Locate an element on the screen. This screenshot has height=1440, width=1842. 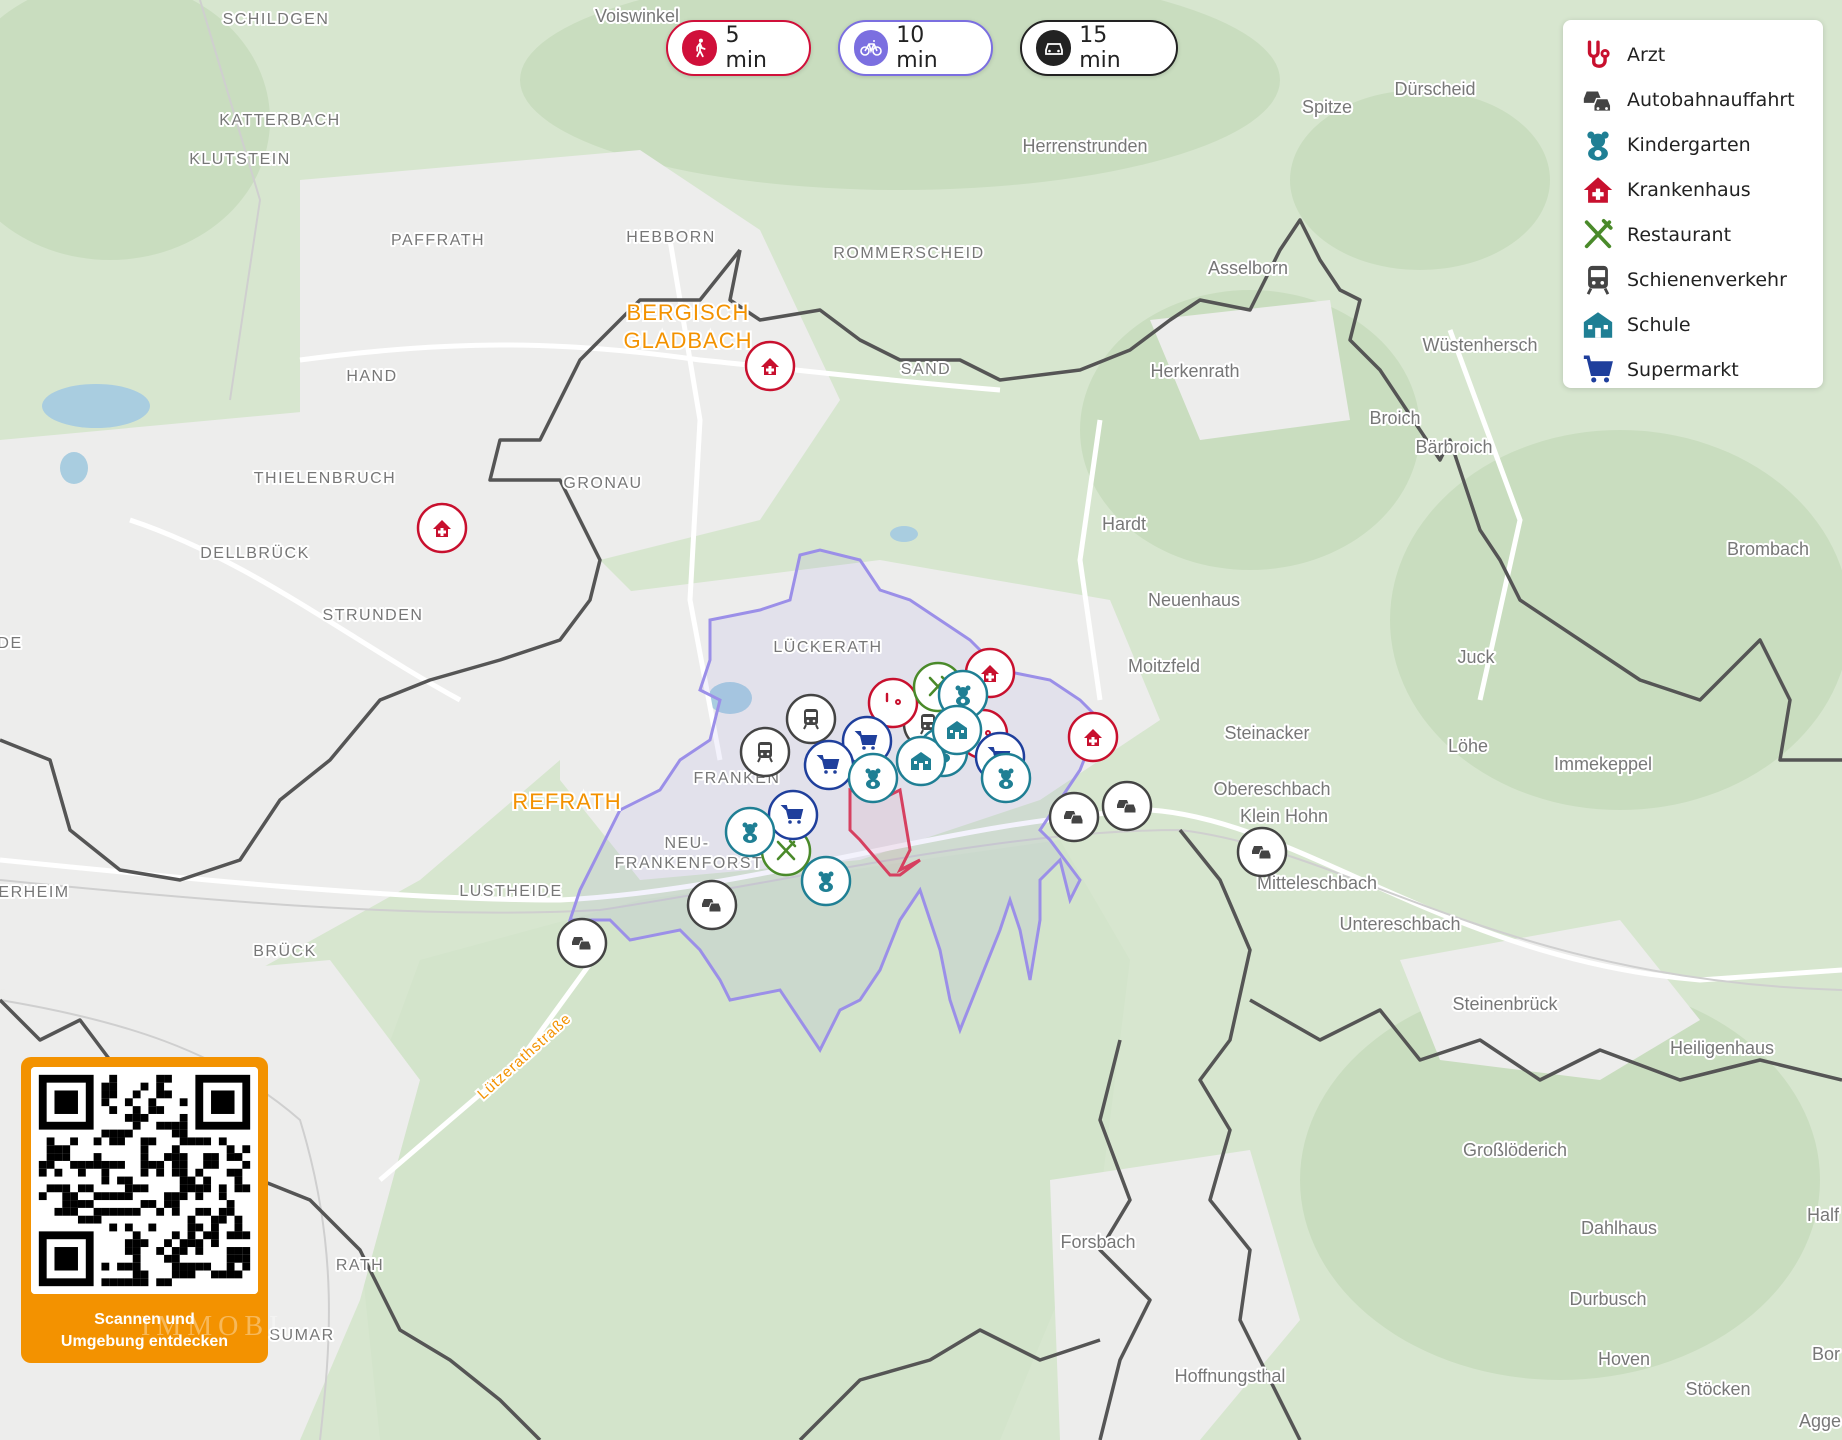
fork-knife-icon is located at coordinates (1598, 233).